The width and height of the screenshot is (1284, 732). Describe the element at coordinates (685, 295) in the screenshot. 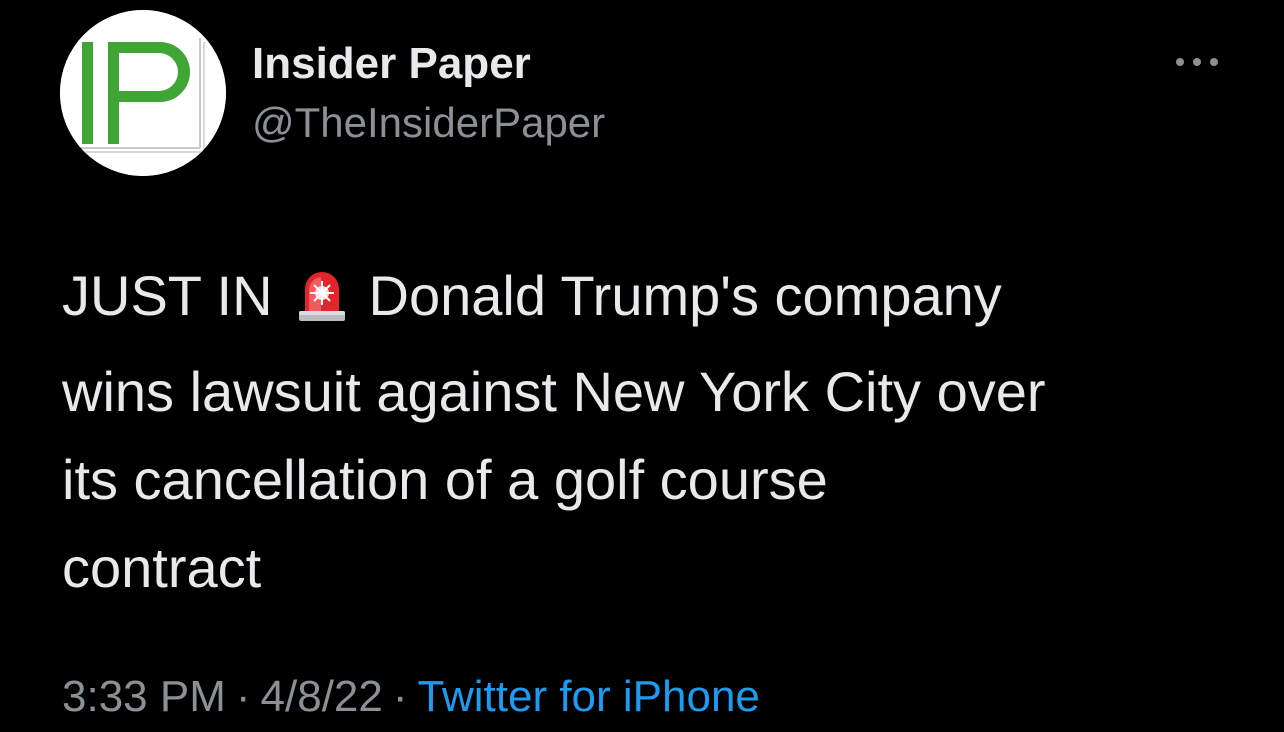

I see `tweet-line1-rest: Donald Trump's company` at that location.